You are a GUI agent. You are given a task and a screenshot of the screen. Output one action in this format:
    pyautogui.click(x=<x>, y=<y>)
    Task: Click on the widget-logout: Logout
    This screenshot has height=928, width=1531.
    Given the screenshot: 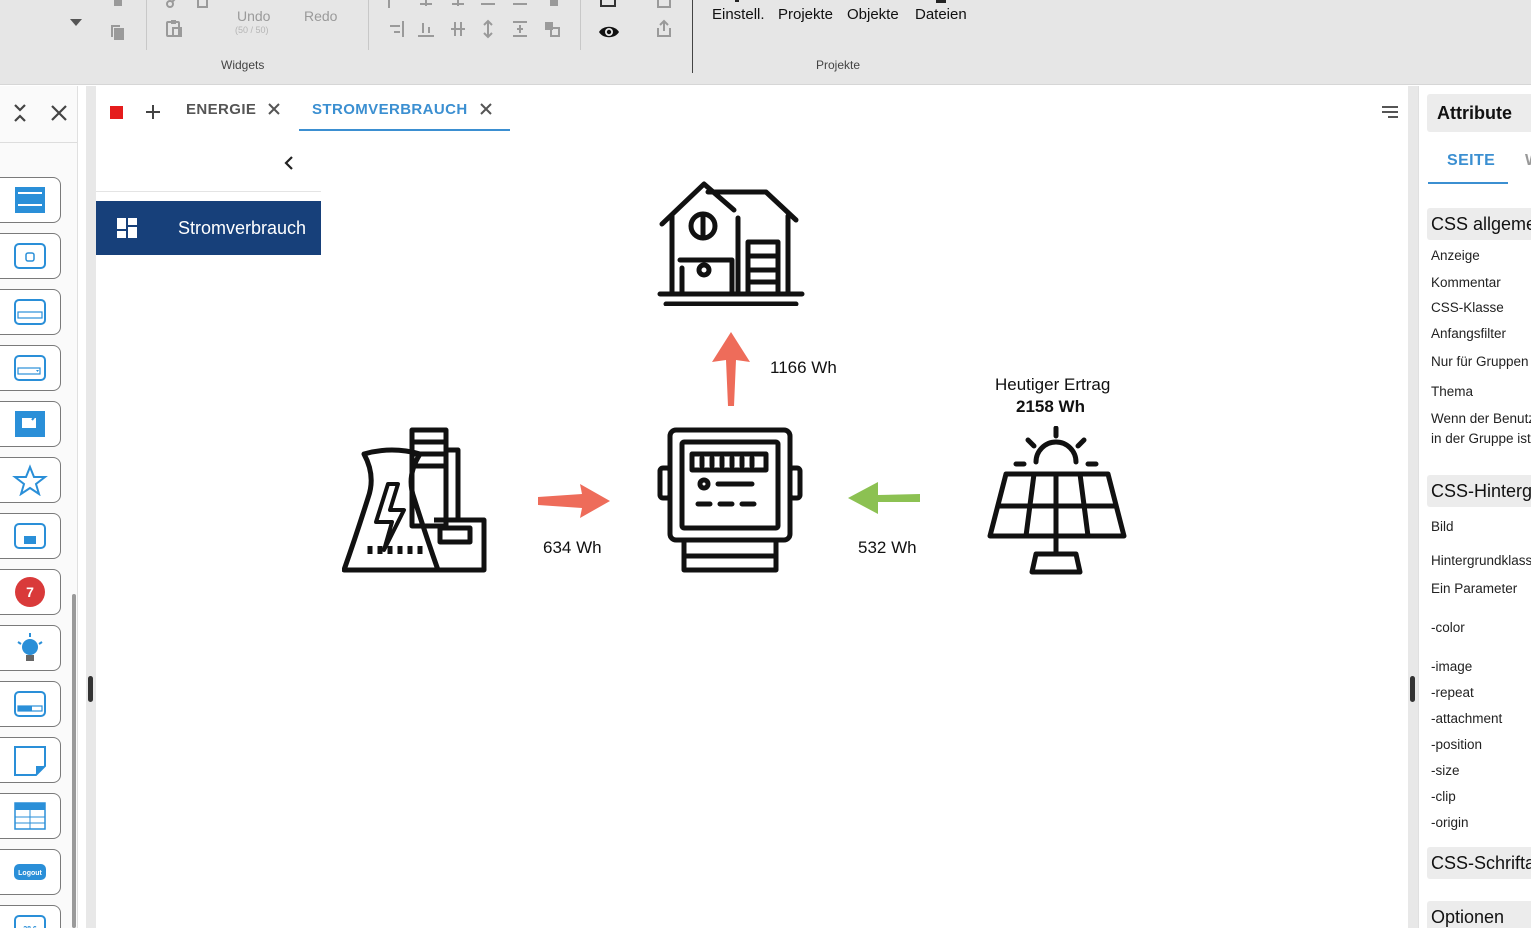 What is the action you would take?
    pyautogui.click(x=30, y=872)
    